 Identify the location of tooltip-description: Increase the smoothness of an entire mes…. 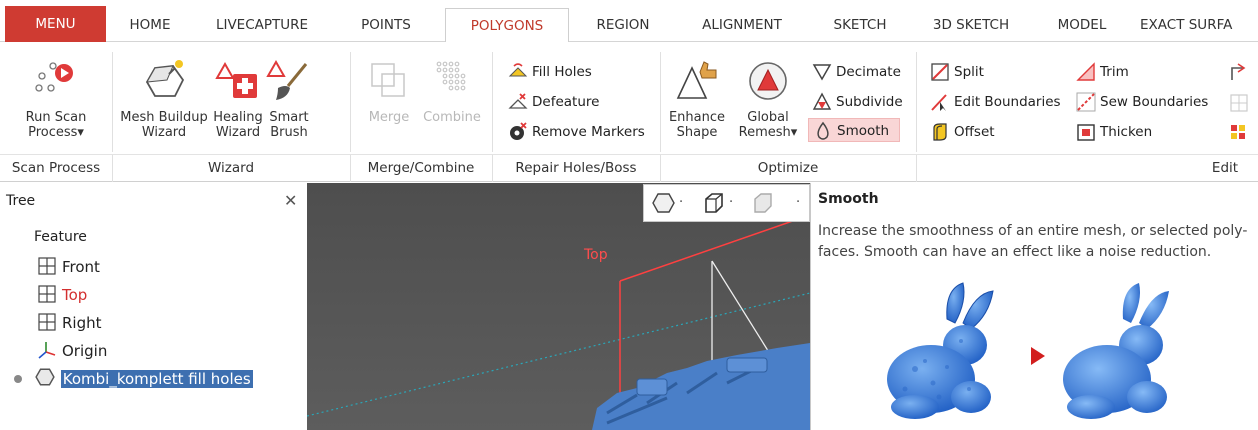
(1033, 241).